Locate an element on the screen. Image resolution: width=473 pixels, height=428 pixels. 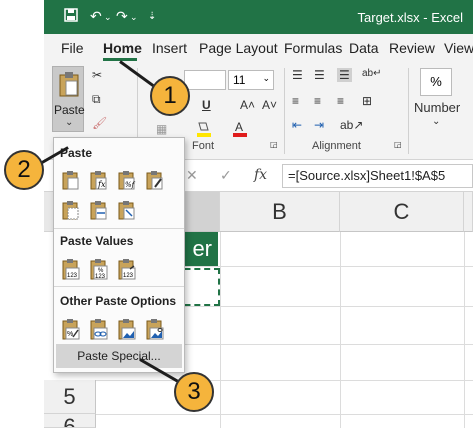
title-bar: ↶ ⌄ ↷ ⌄ ⇣ Target.xlsx - Excel is located at coordinates (258, 17).